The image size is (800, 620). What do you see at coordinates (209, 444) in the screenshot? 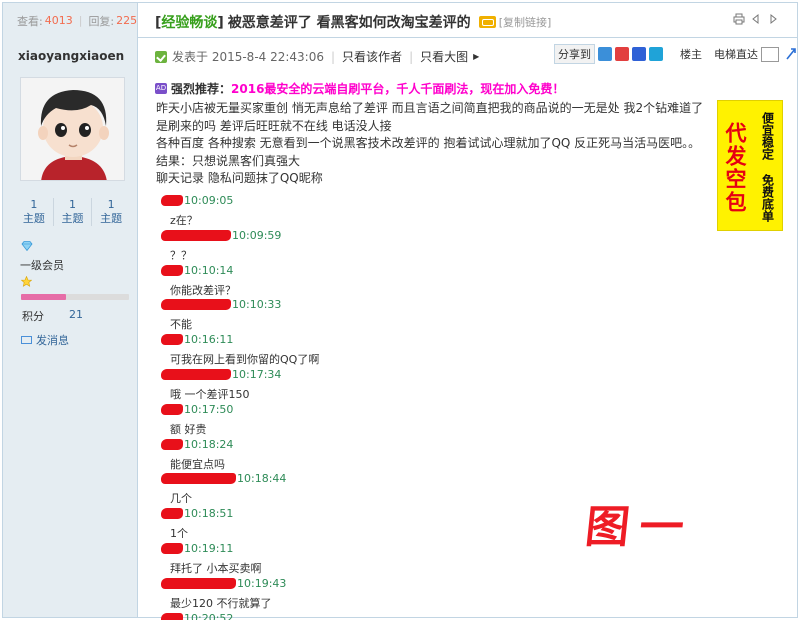
I see `chat-timestamp: 10:18:24` at bounding box center [209, 444].